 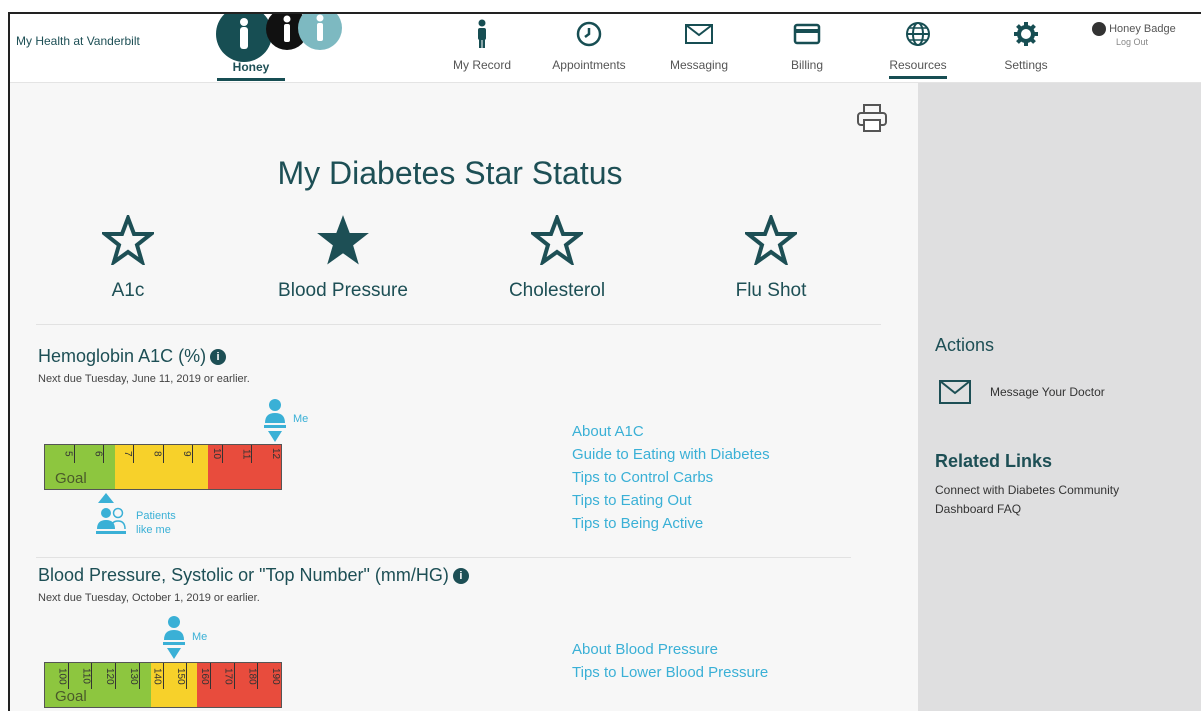 What do you see at coordinates (60, 454) in the screenshot?
I see `tick-label: 5` at bounding box center [60, 454].